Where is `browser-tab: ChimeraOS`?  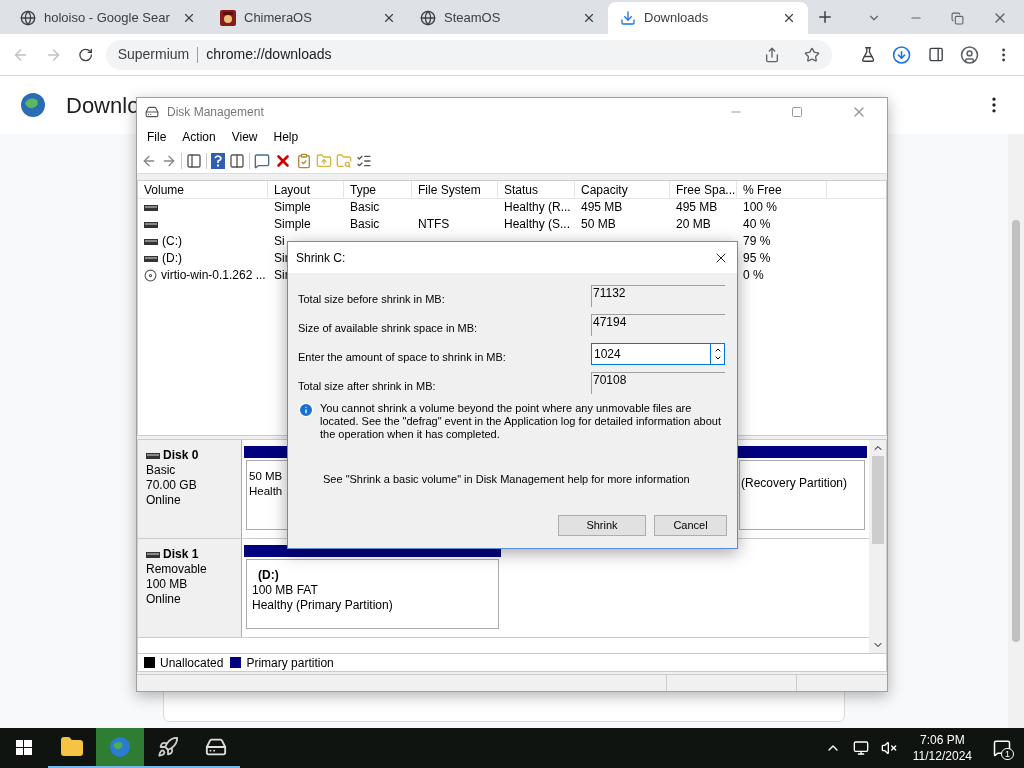
browser-tab: ChimeraOS is located at coordinates (308, 18).